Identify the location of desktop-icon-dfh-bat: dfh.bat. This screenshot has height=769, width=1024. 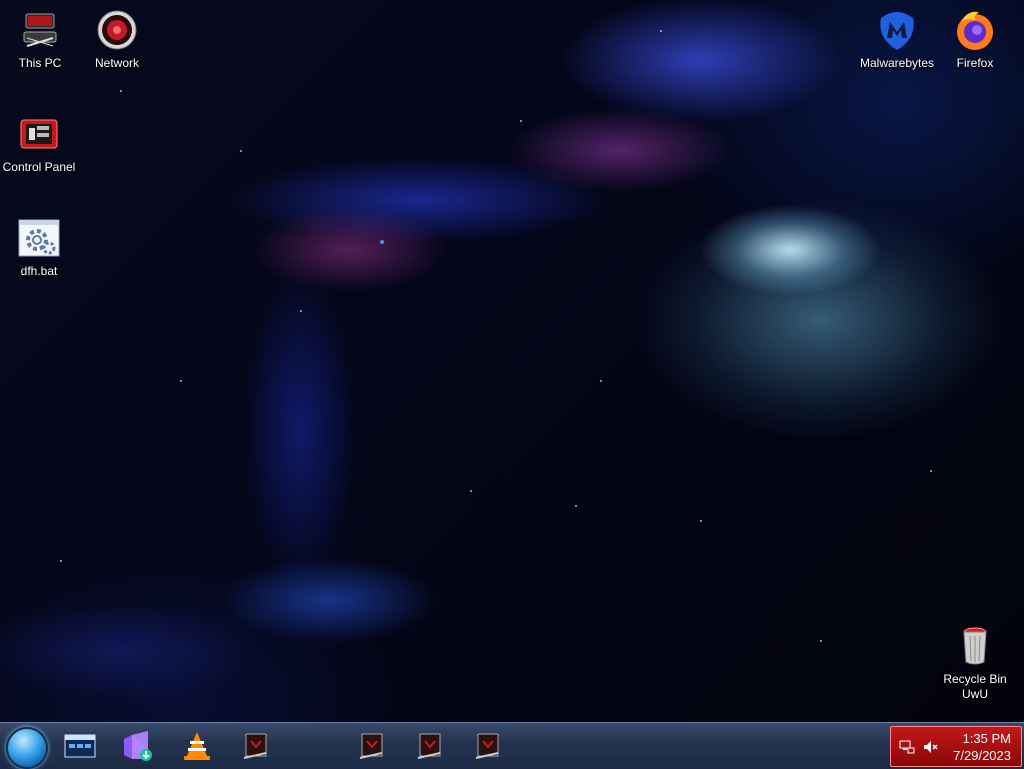
(39, 247).